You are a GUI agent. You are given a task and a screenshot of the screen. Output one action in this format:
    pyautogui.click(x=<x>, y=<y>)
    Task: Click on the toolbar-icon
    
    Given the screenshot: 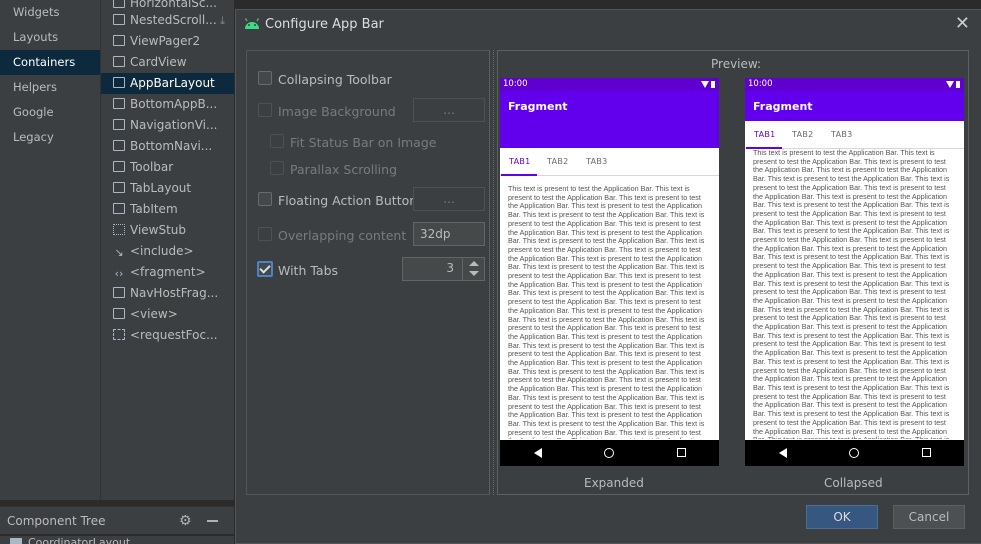 What is the action you would take?
    pyautogui.click(x=119, y=166)
    